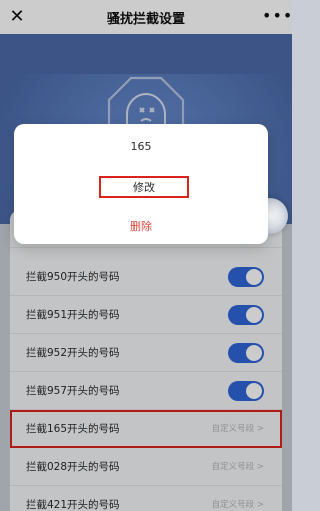  What do you see at coordinates (73, 391) in the screenshot?
I see `row-label: 拦截957开头的号码` at bounding box center [73, 391].